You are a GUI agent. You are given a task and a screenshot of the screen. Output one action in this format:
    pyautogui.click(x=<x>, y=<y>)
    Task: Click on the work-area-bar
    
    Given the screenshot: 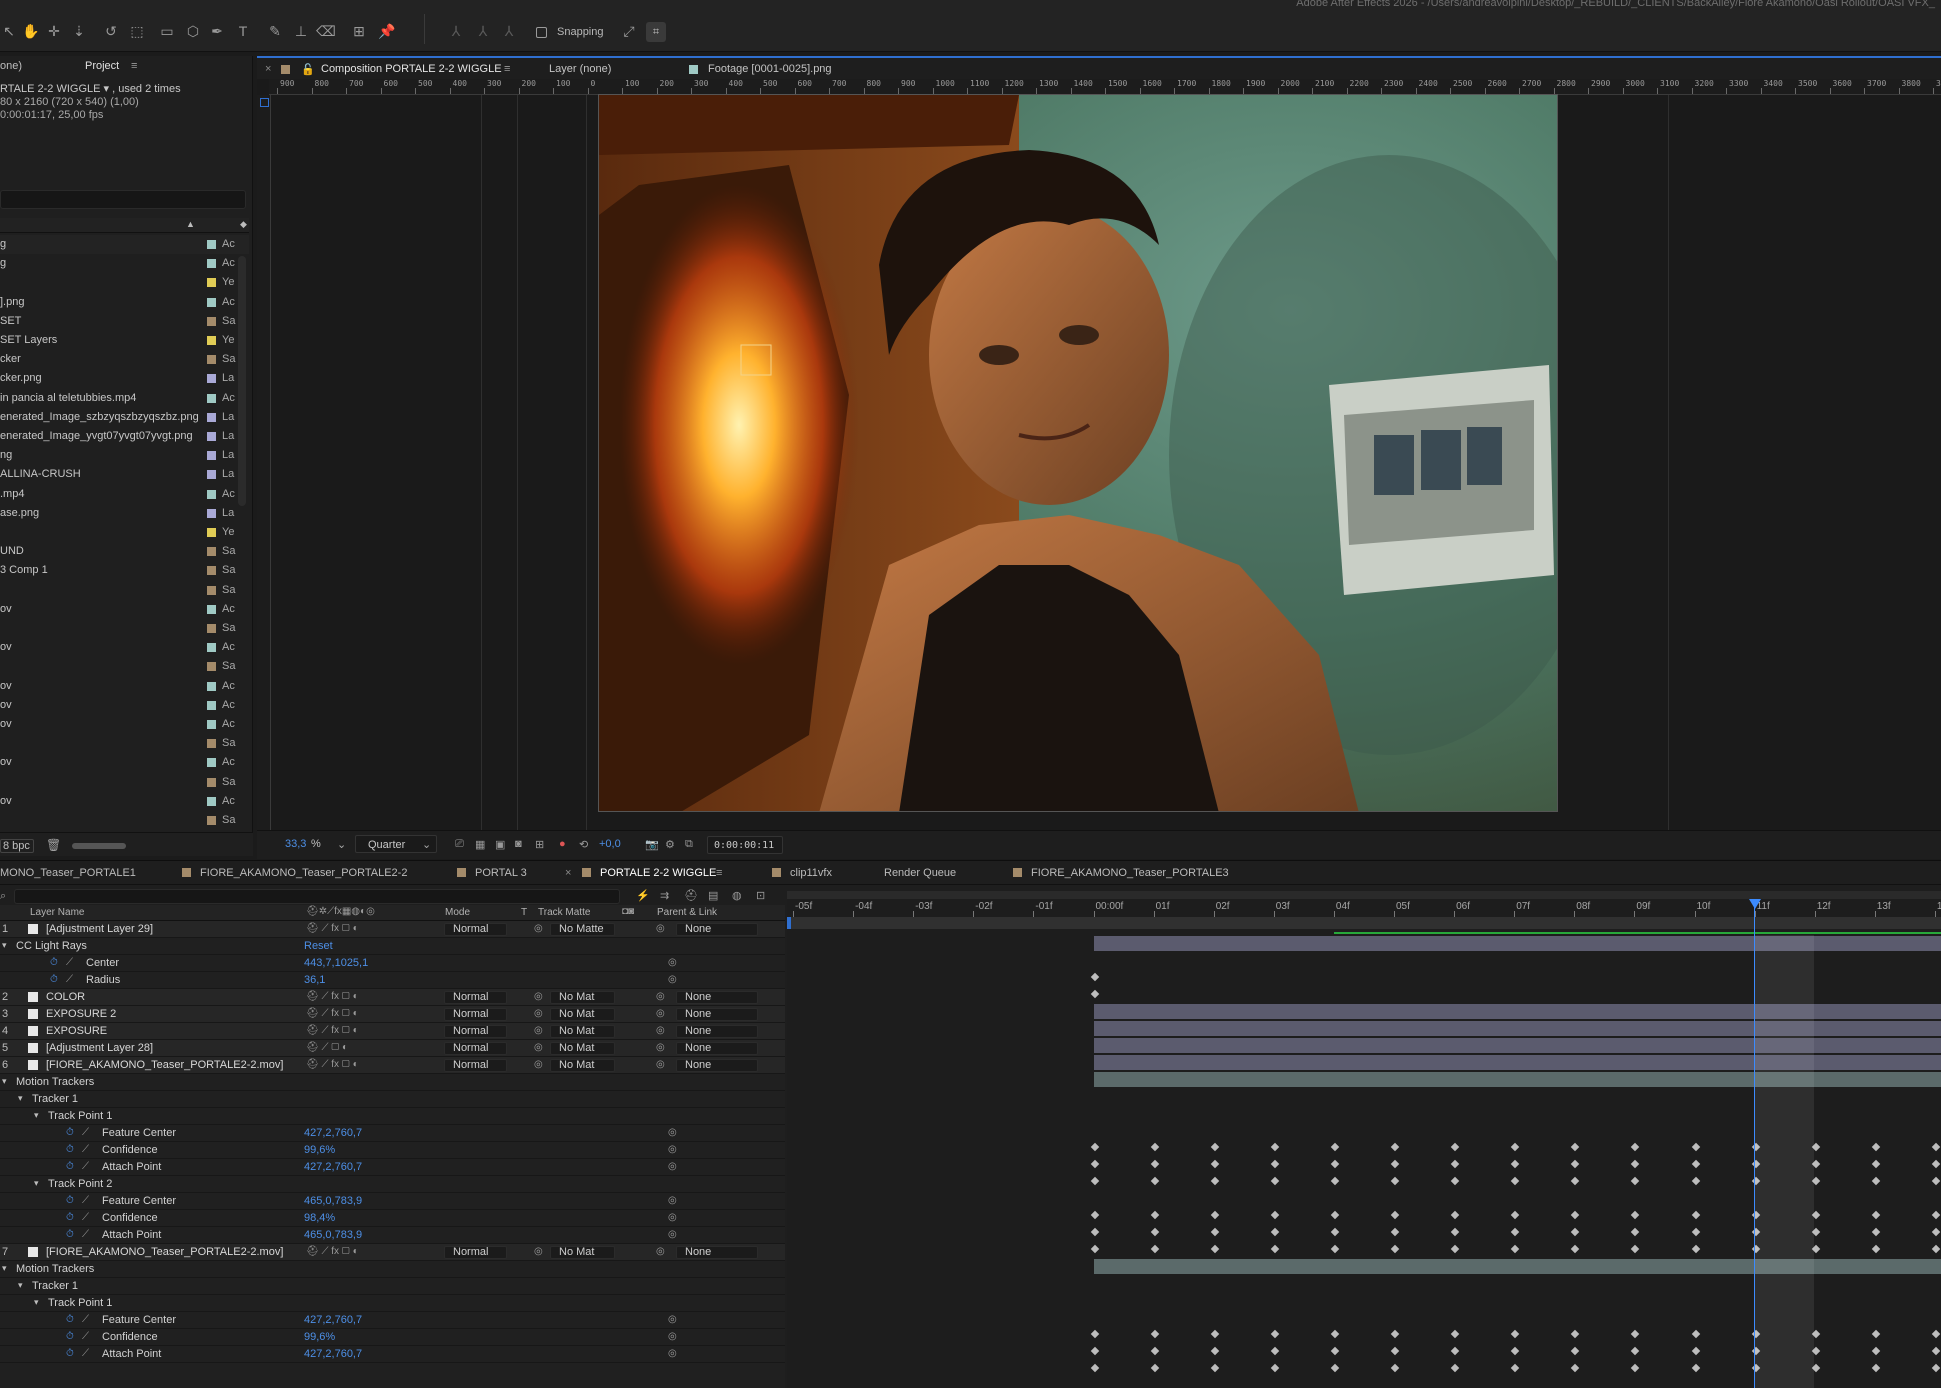 What is the action you would take?
    pyautogui.click(x=1364, y=923)
    